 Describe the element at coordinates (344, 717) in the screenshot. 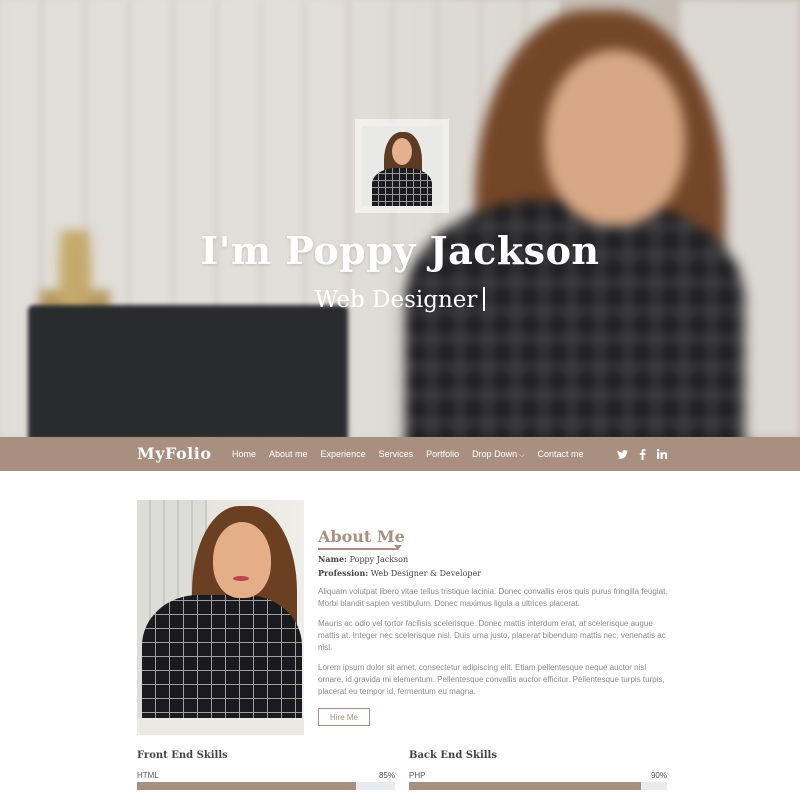

I see `hire-me-button: Hire Me` at that location.